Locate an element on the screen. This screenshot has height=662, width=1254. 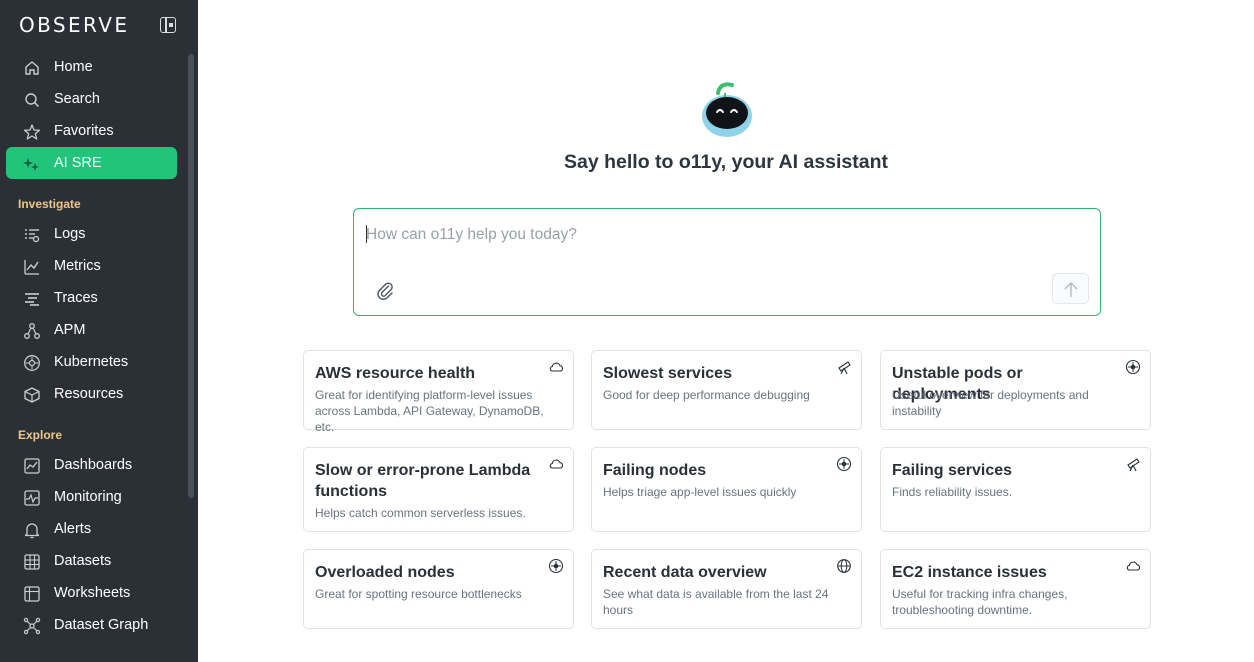
sidebar-item-apm: APM is located at coordinates (91, 330).